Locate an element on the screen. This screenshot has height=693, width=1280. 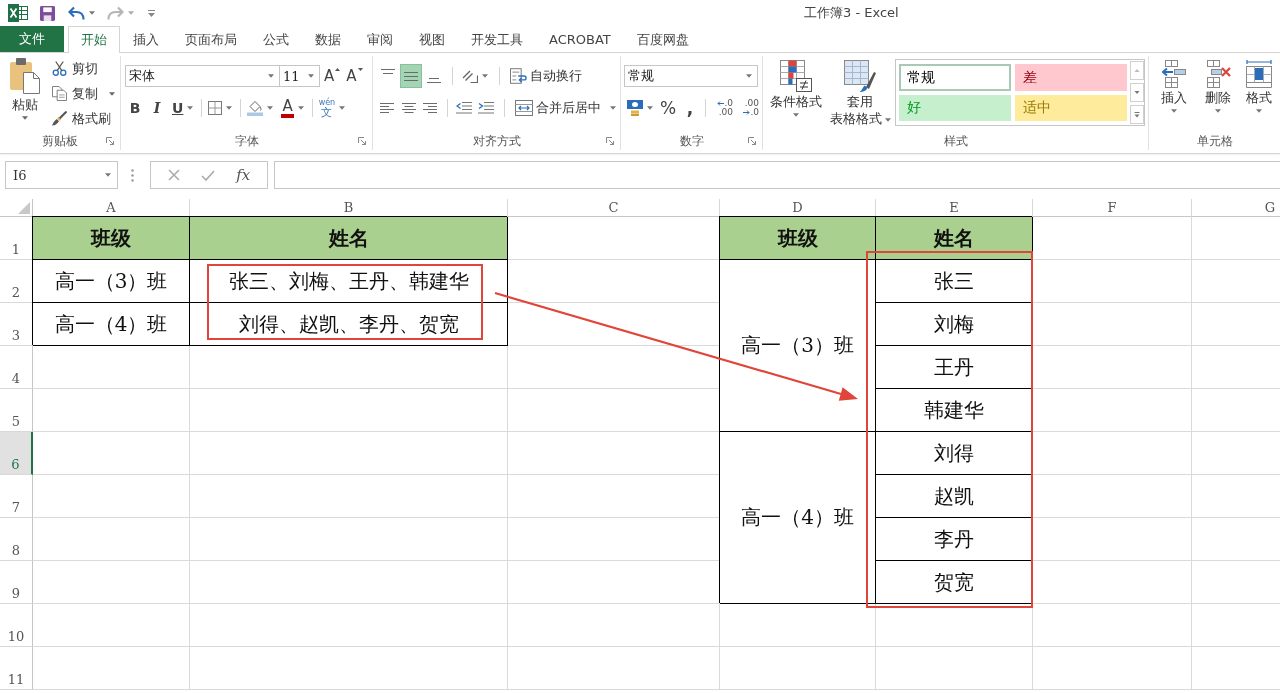
column-header: B is located at coordinates (349, 208).